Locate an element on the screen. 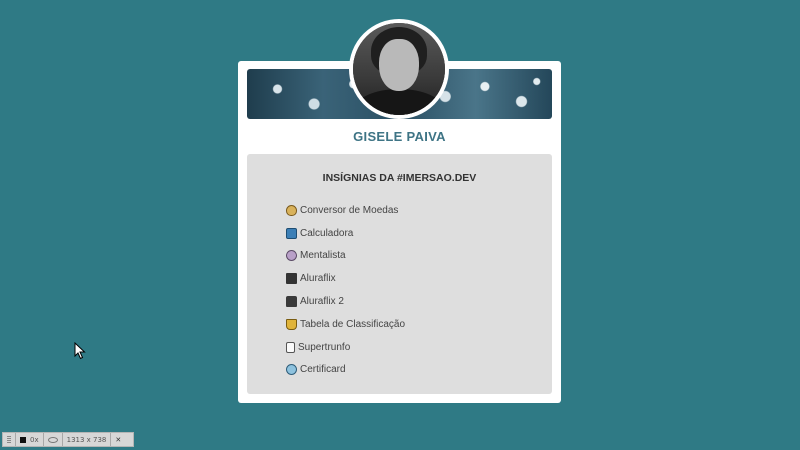 The image size is (800, 450). list-item: Mentalista is located at coordinates (345, 256).